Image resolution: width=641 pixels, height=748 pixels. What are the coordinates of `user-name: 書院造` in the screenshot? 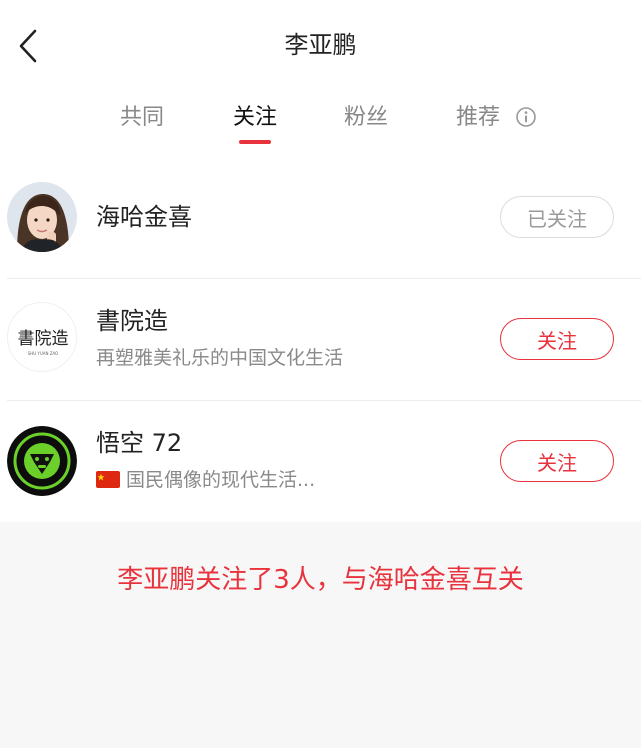 It's located at (132, 321).